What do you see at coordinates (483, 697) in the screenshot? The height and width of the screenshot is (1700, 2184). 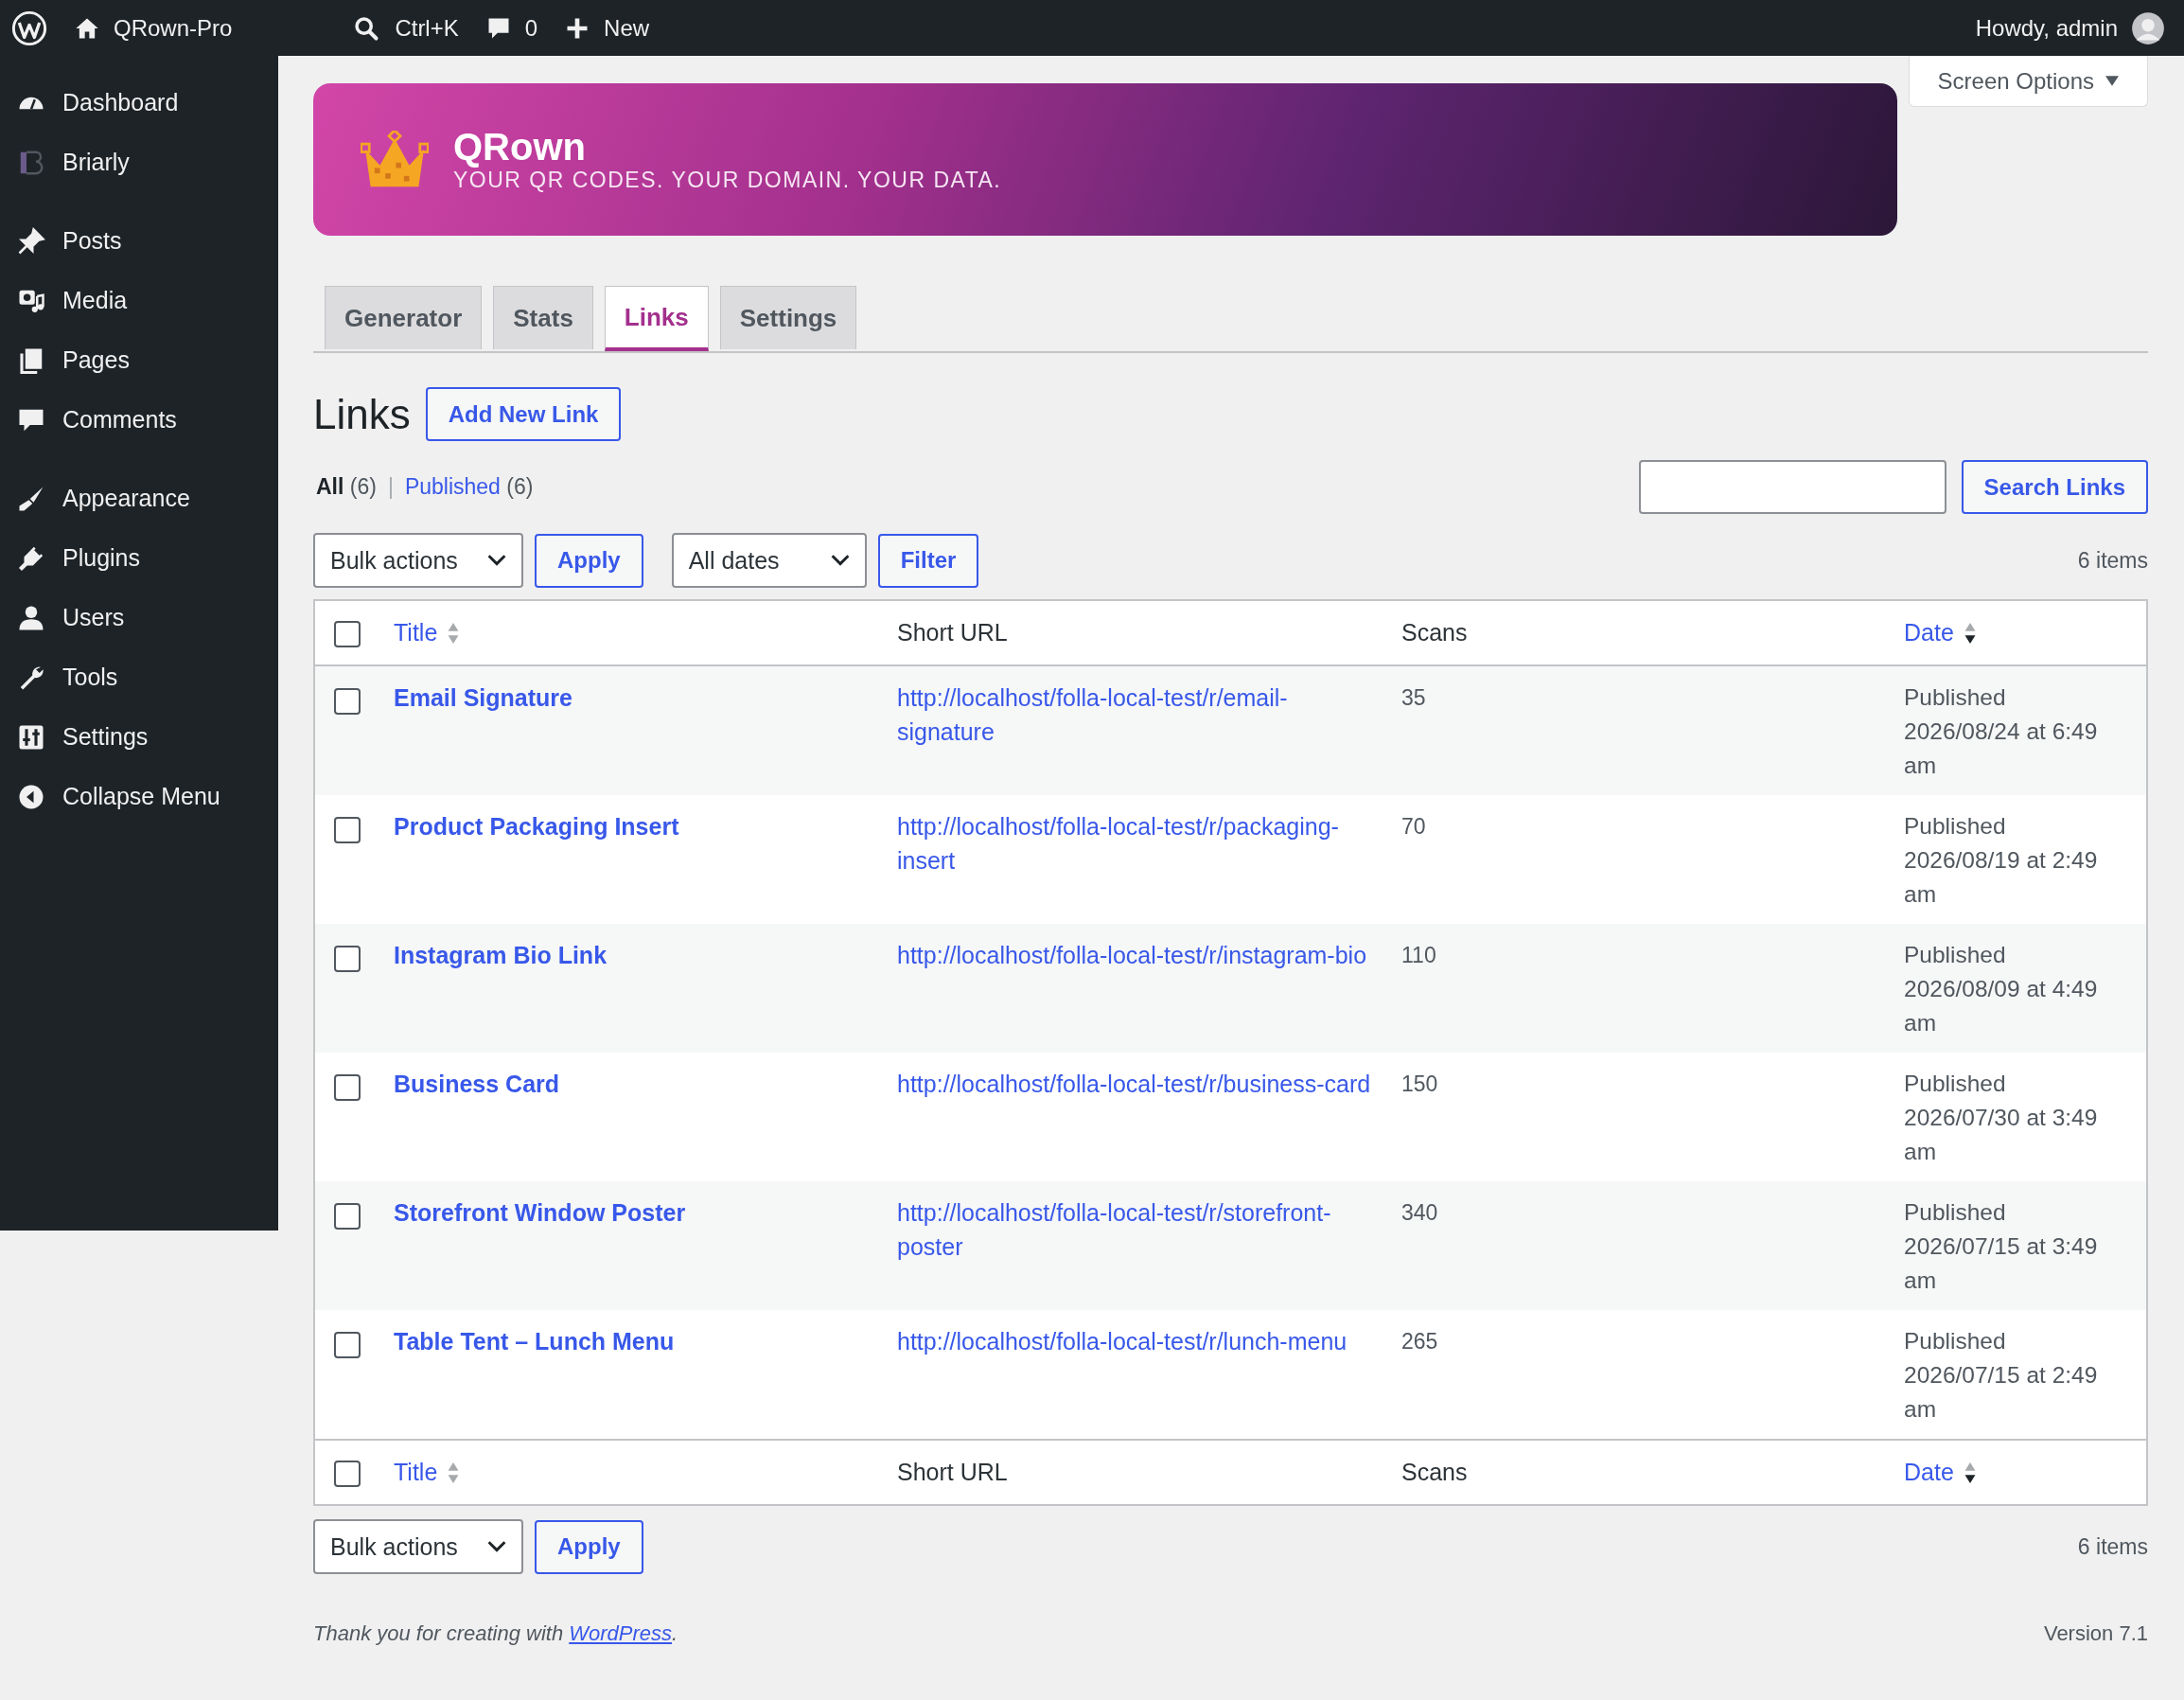 I see `link-title: Email Signature` at bounding box center [483, 697].